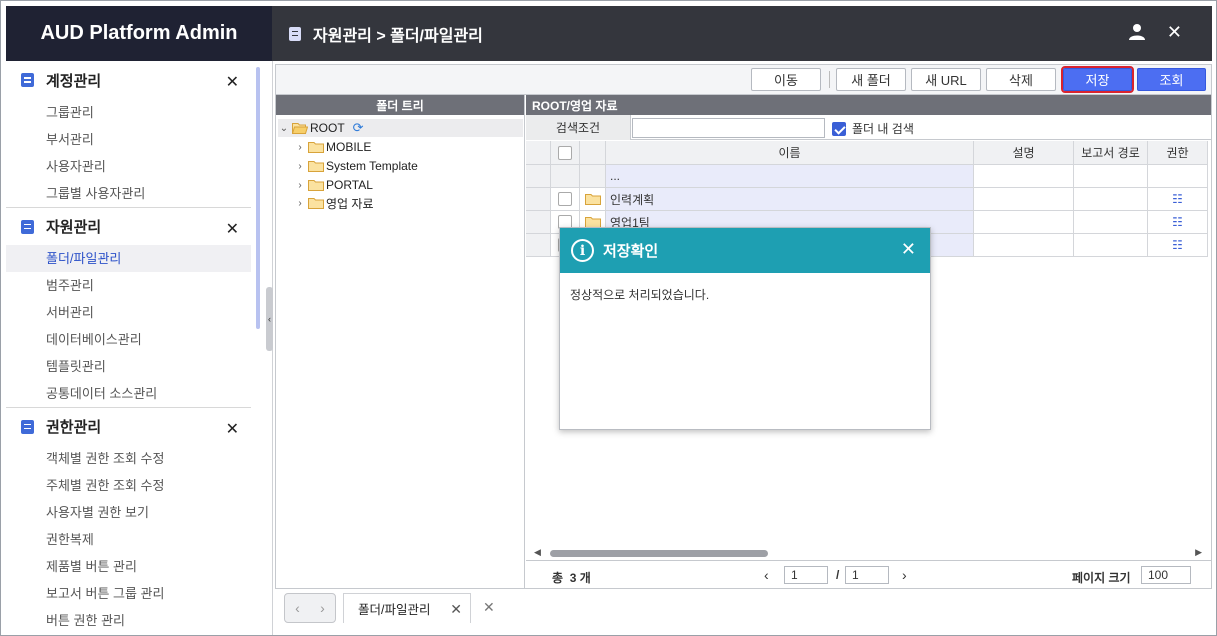 Image resolution: width=1217 pixels, height=636 pixels. I want to click on in-folder-search-toggle: 폴더 내 검색, so click(873, 128).